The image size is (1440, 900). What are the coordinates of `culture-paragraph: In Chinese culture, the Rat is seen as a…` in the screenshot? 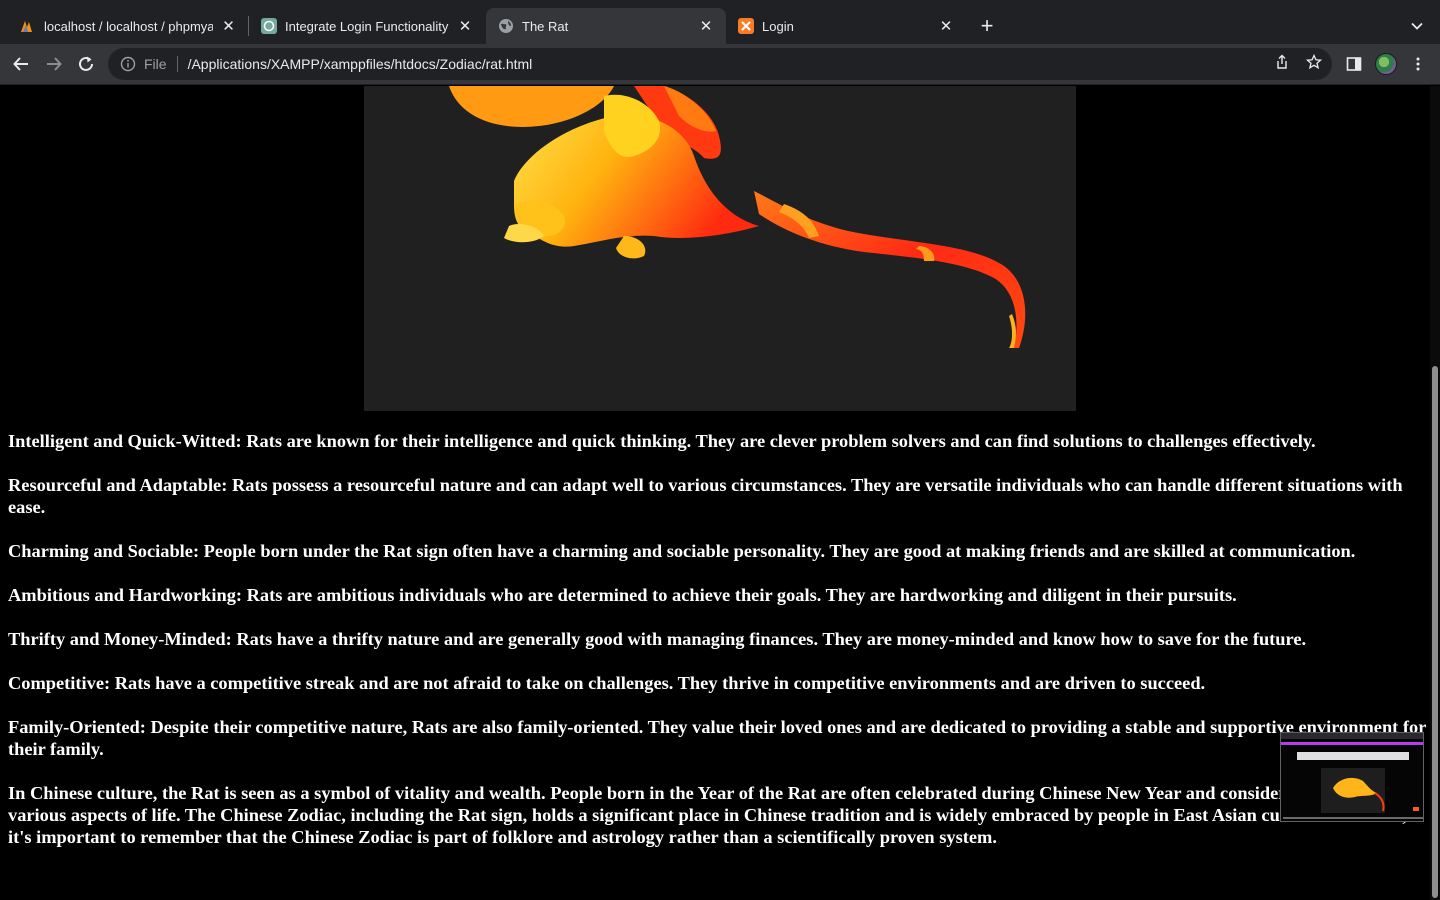 It's located at (707, 815).